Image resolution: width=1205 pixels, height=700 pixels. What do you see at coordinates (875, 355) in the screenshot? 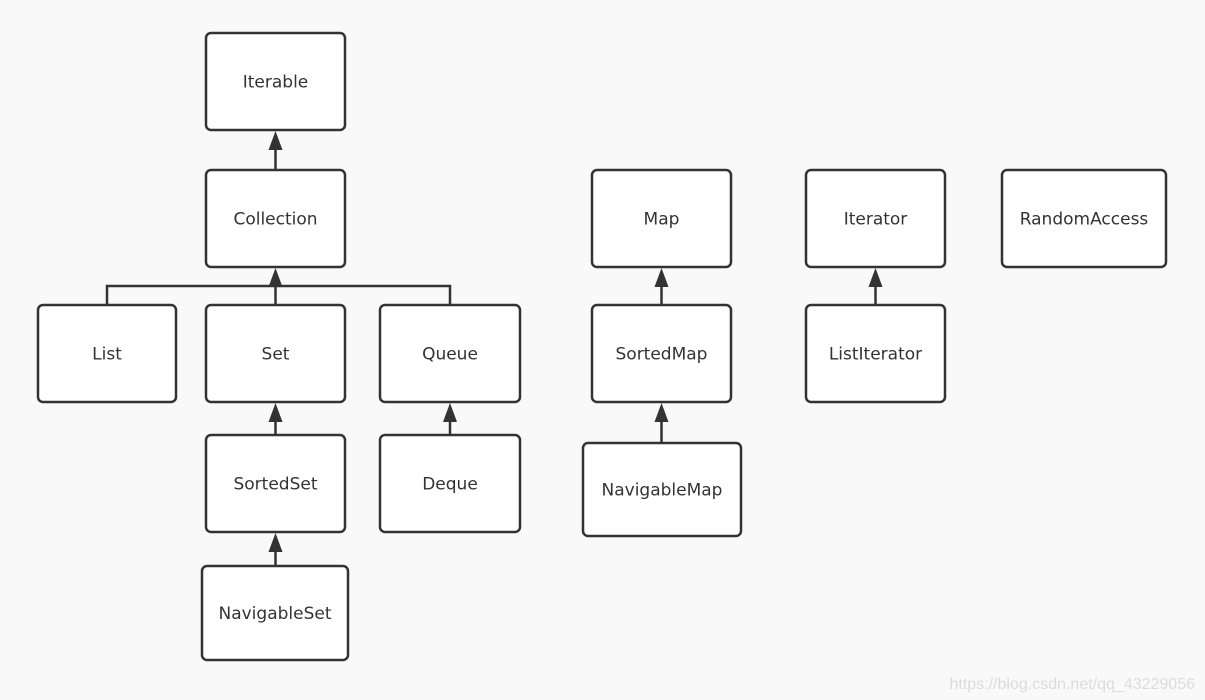
I see `node-label: ListIterator` at bounding box center [875, 355].